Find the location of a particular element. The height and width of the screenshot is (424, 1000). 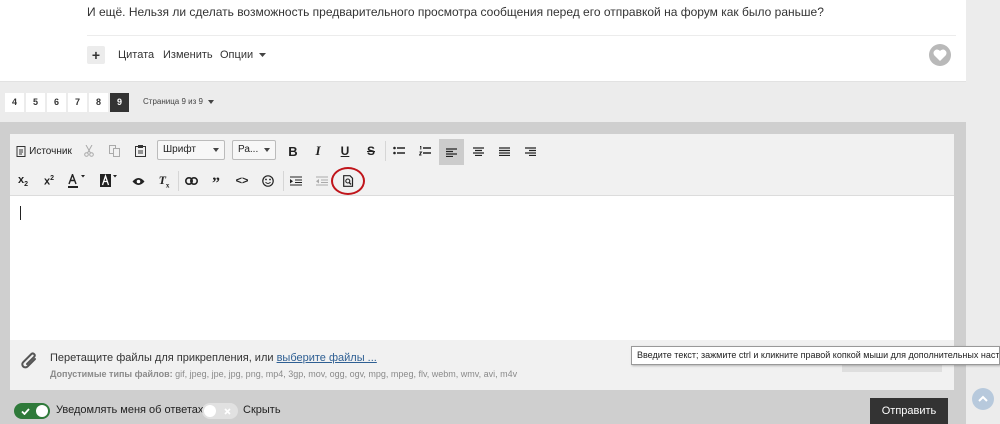

italic-button: I is located at coordinates (318, 151).